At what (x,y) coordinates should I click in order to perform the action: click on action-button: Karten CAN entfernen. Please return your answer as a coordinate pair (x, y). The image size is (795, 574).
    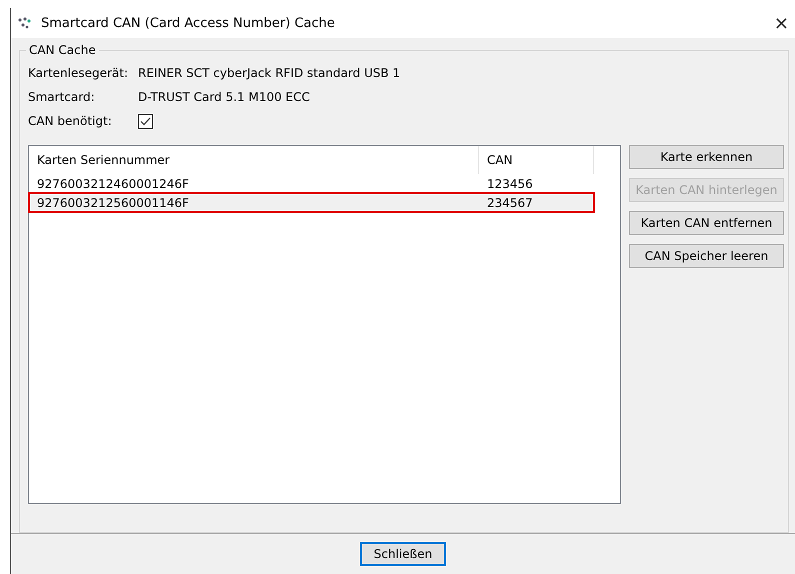
    Looking at the image, I should click on (706, 223).